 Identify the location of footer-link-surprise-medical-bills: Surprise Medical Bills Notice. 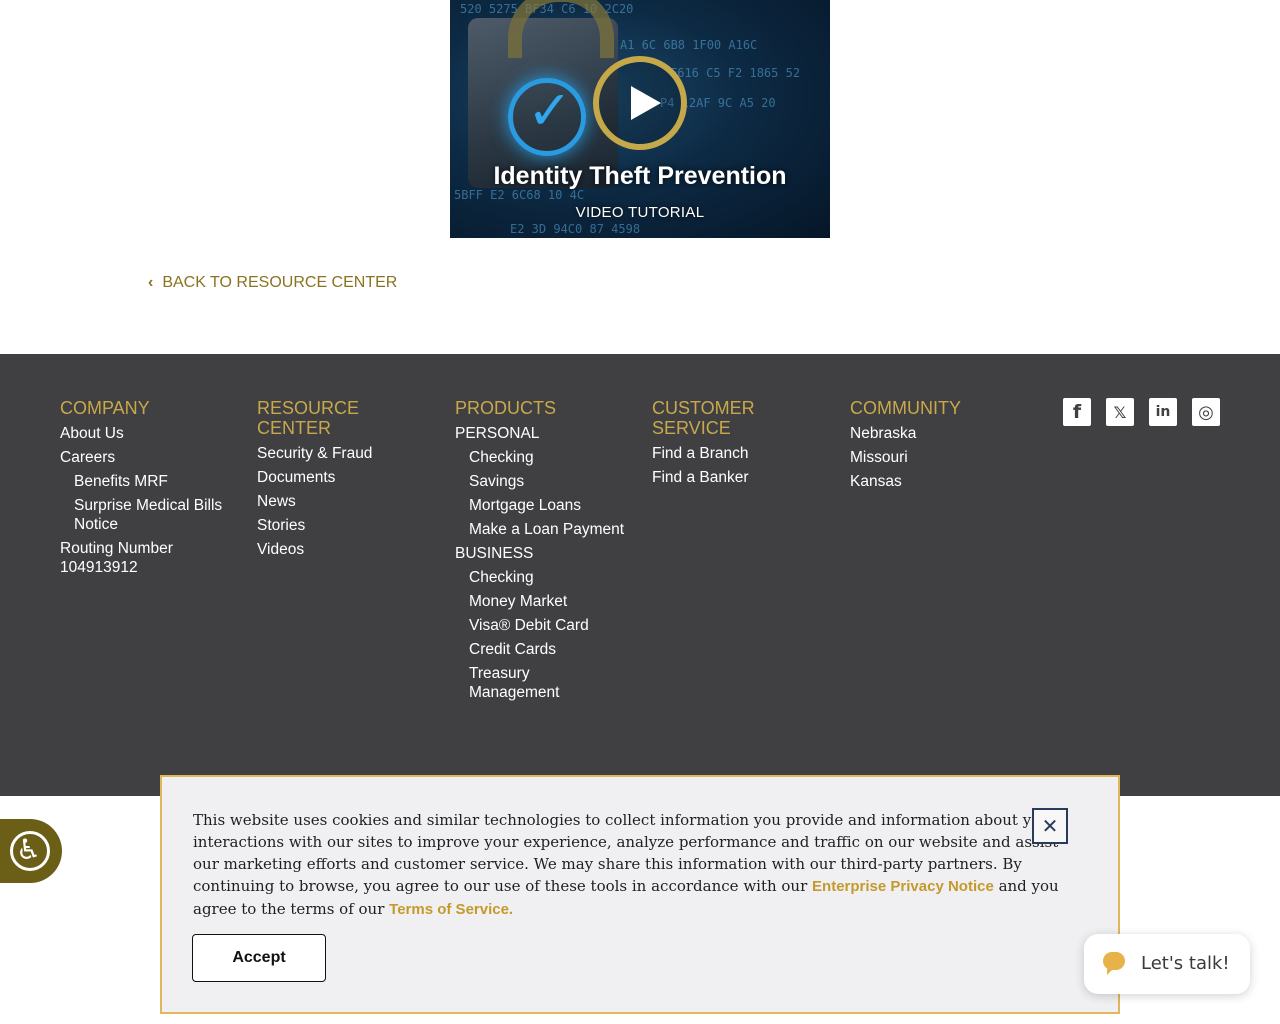
(145, 515).